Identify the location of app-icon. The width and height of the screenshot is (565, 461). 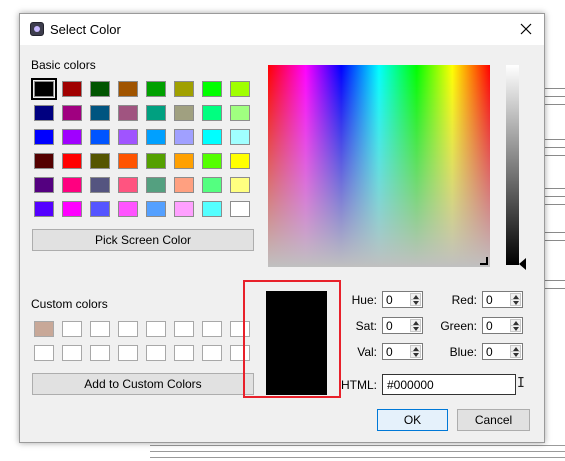
(37, 29).